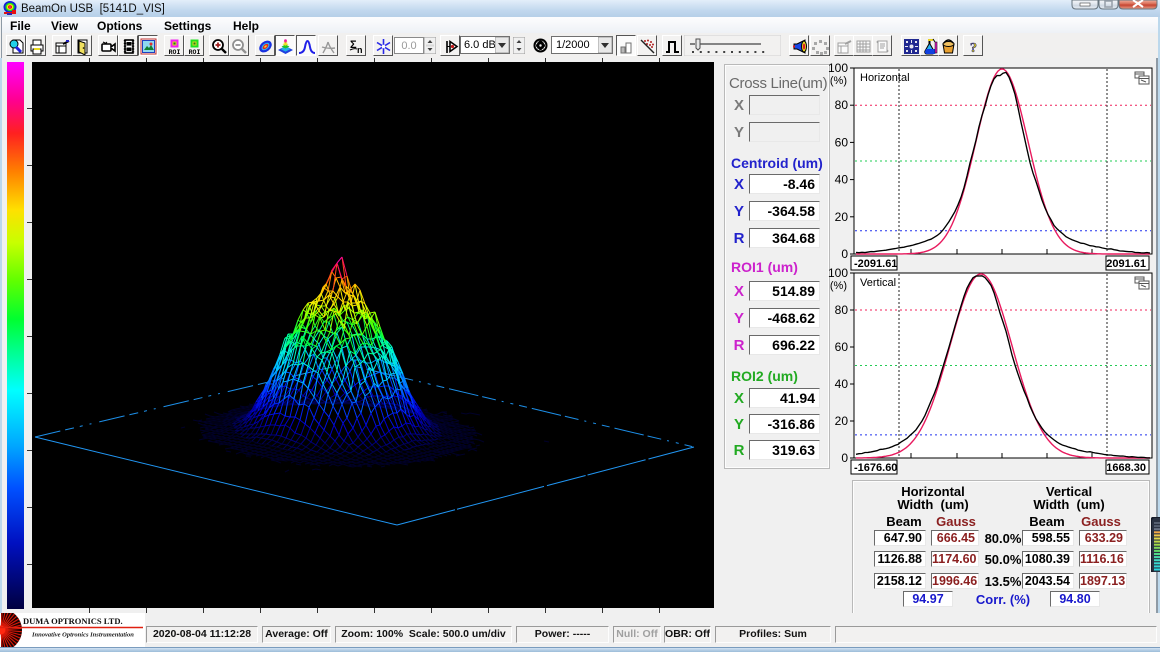  What do you see at coordinates (875, 468) in the screenshot?
I see `svg-text: -1676.60` at bounding box center [875, 468].